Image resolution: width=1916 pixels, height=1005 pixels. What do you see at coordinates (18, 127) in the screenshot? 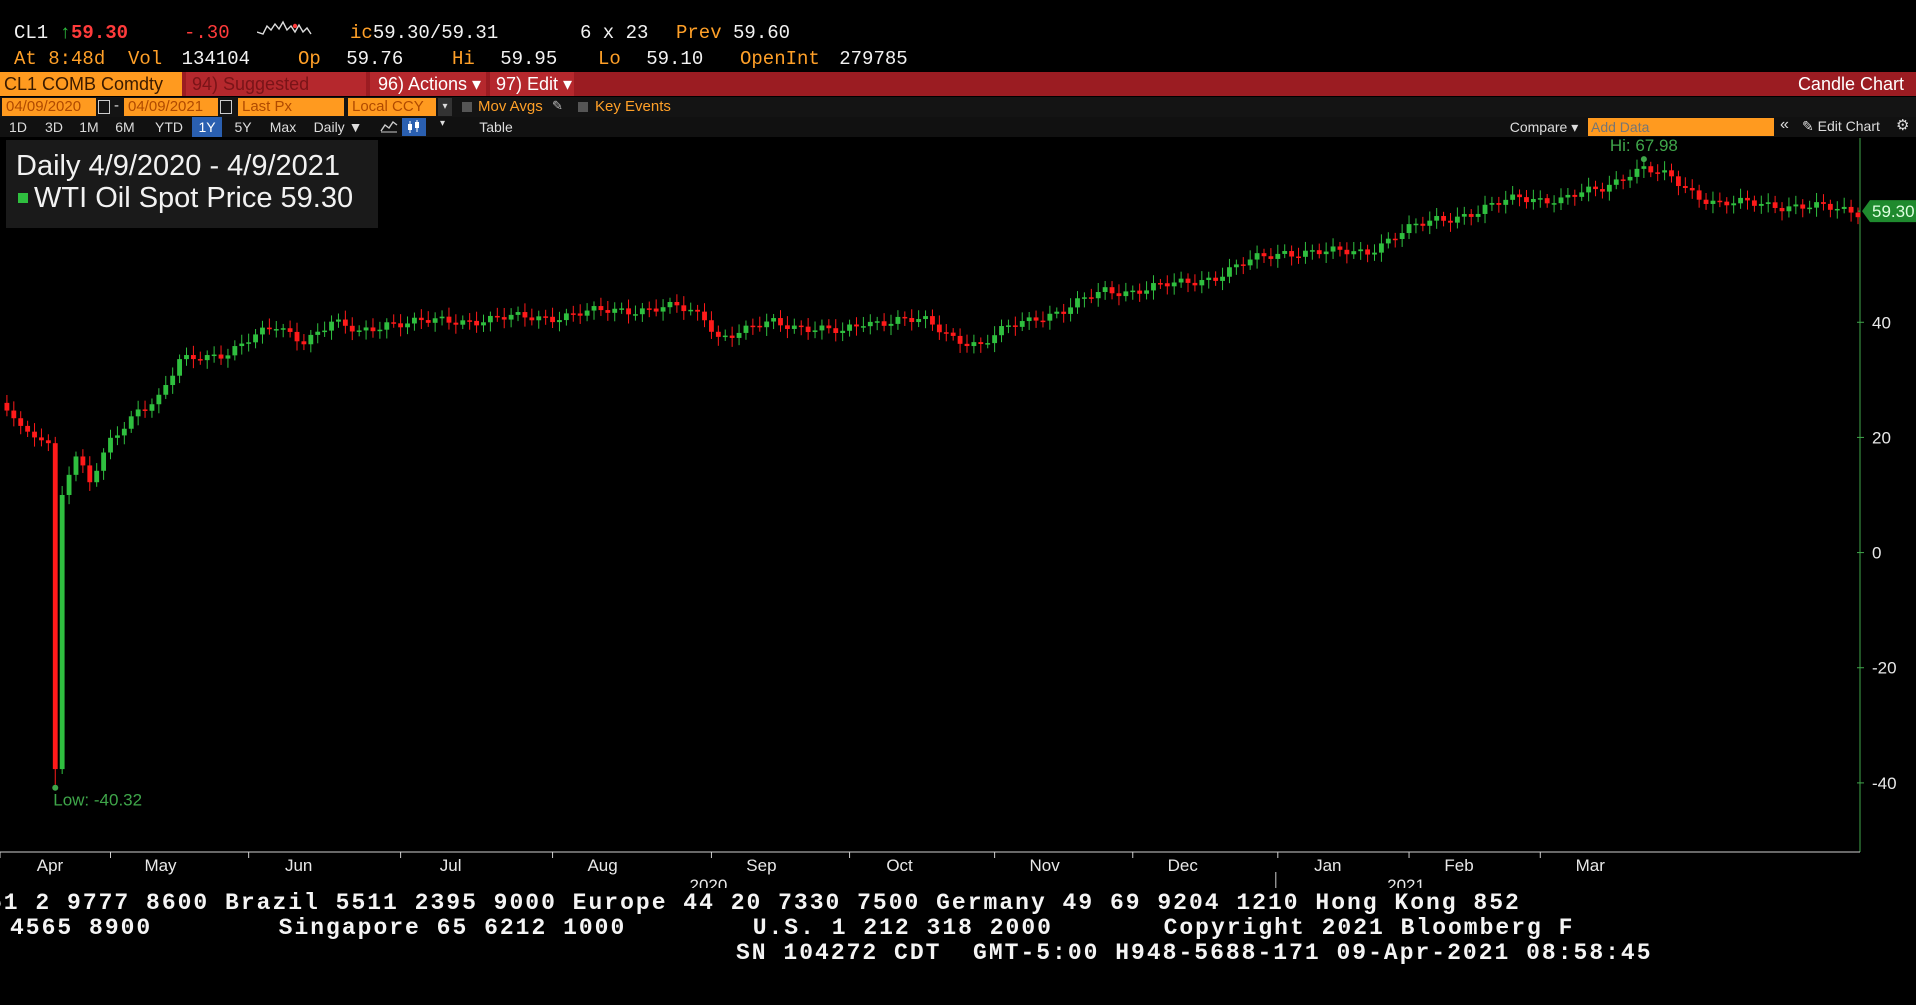
I see `range-button-1d: 1D` at bounding box center [18, 127].